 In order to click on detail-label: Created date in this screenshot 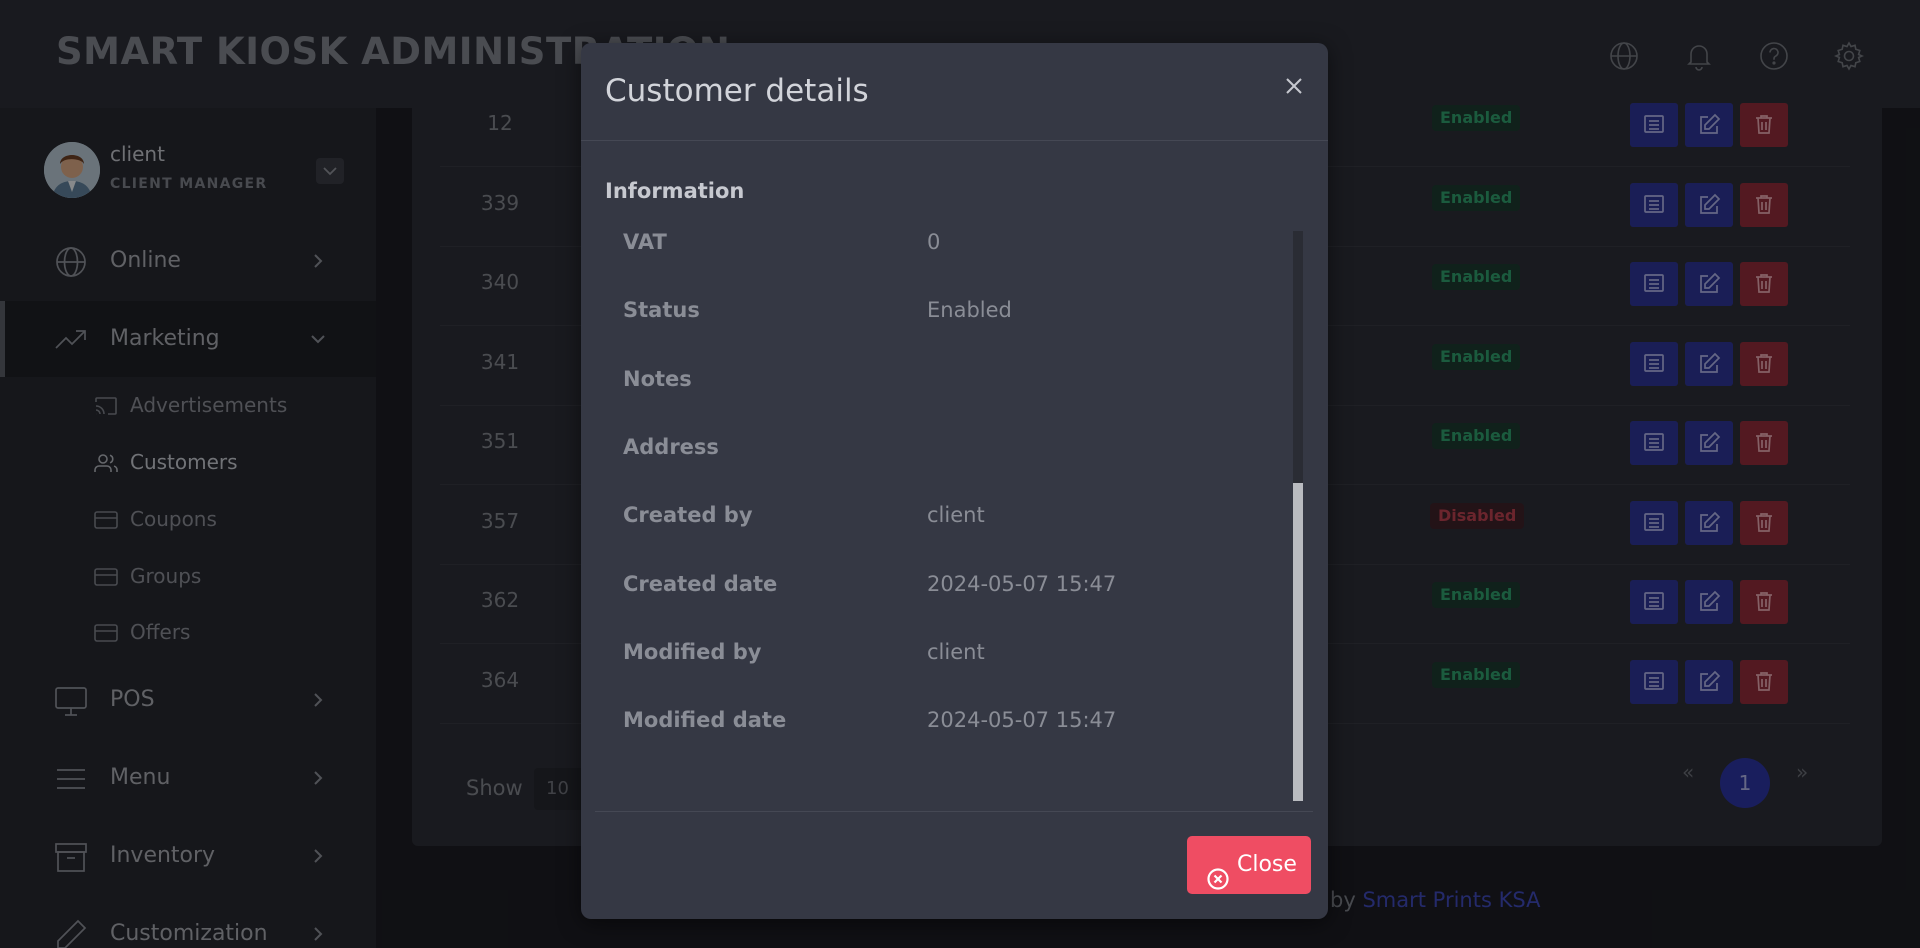, I will do `click(700, 583)`.